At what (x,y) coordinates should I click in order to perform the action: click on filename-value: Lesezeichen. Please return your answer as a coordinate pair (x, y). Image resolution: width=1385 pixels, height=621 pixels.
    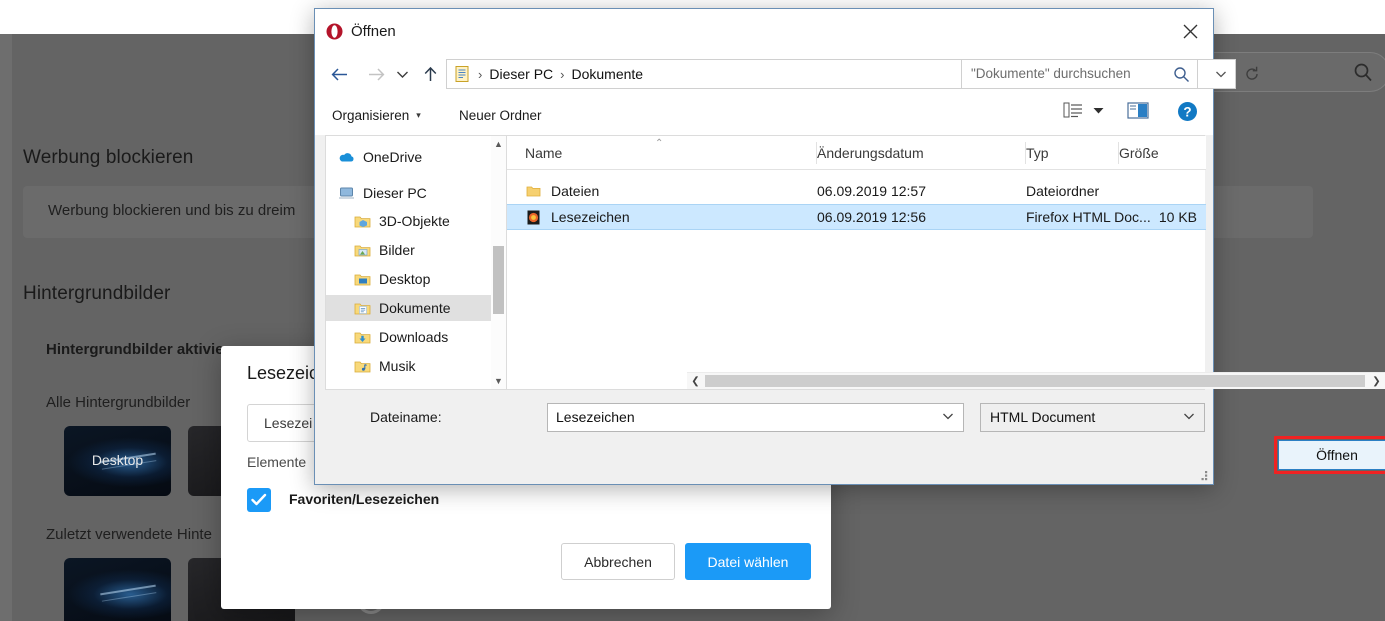
    Looking at the image, I should click on (595, 417).